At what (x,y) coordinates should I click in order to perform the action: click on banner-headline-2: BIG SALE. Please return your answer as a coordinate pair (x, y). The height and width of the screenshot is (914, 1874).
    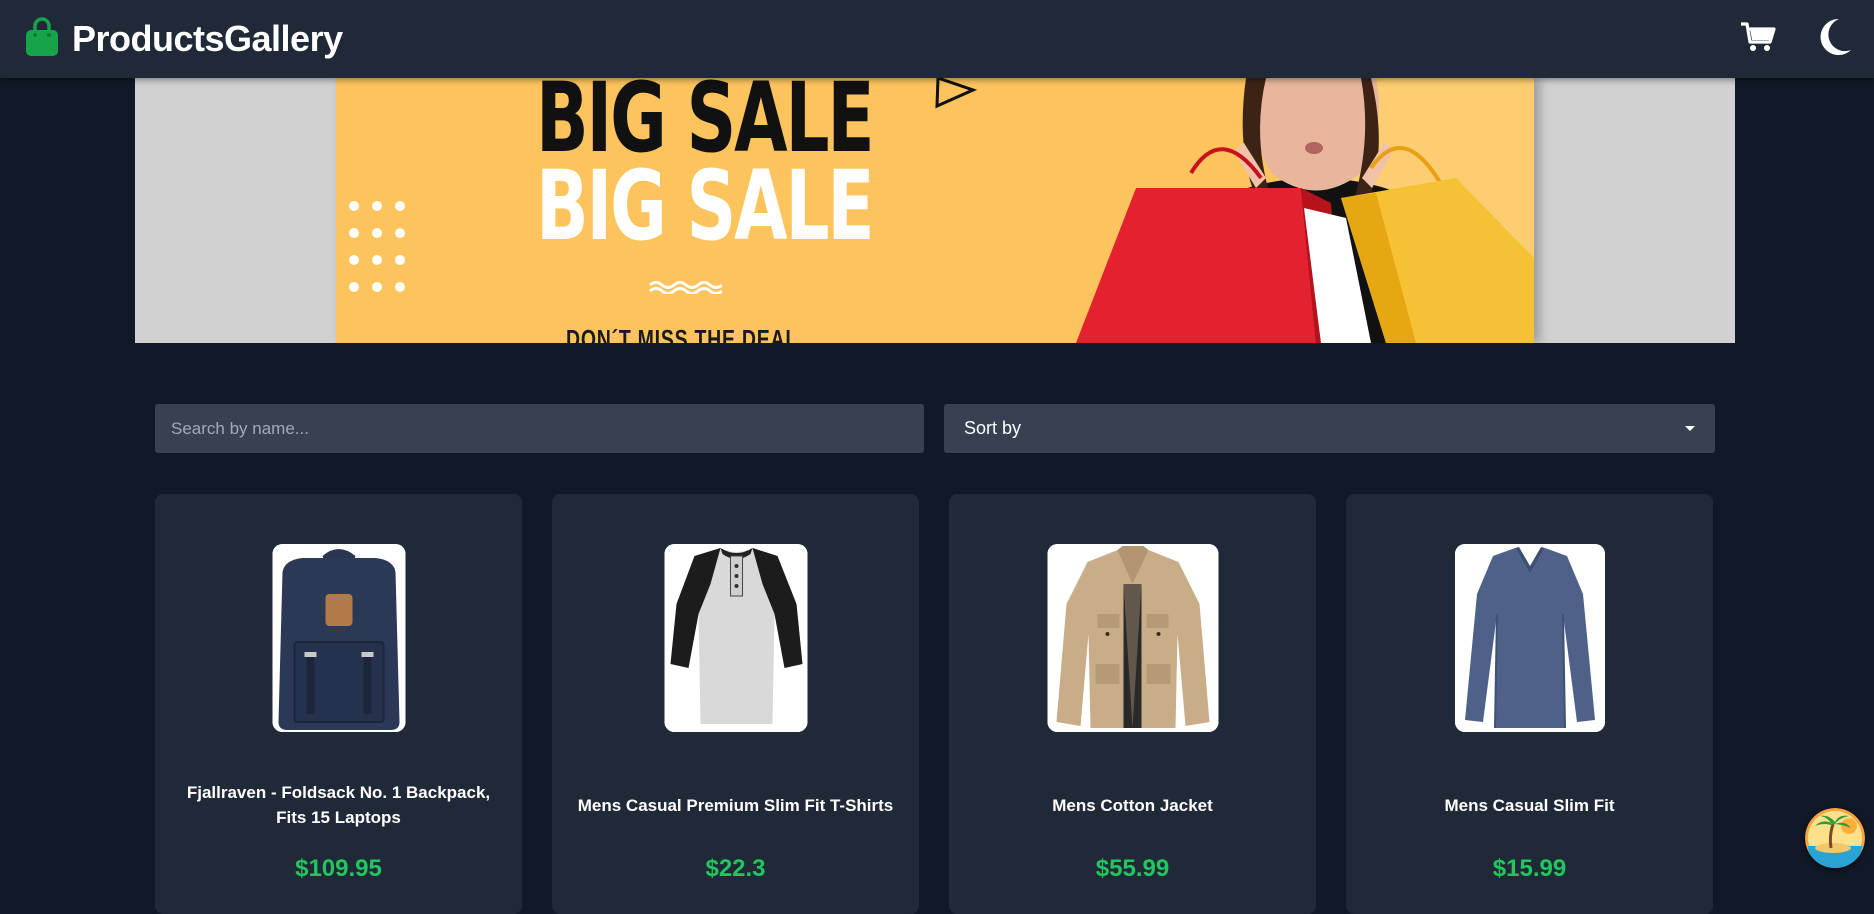
    Looking at the image, I should click on (705, 206).